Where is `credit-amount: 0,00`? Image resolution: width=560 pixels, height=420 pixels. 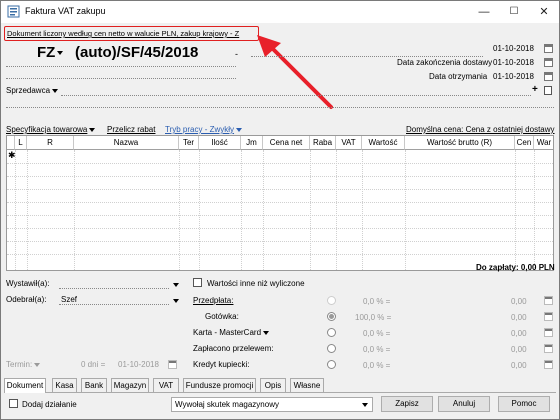 credit-amount: 0,00 is located at coordinates (519, 365).